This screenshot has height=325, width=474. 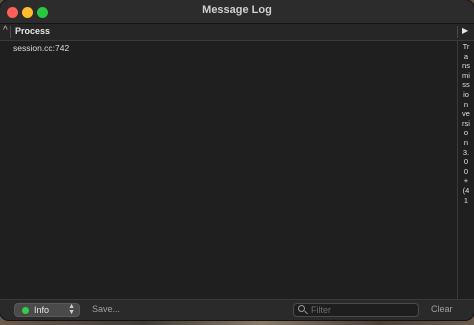 What do you see at coordinates (442, 309) in the screenshot?
I see `clear-button: Clear` at bounding box center [442, 309].